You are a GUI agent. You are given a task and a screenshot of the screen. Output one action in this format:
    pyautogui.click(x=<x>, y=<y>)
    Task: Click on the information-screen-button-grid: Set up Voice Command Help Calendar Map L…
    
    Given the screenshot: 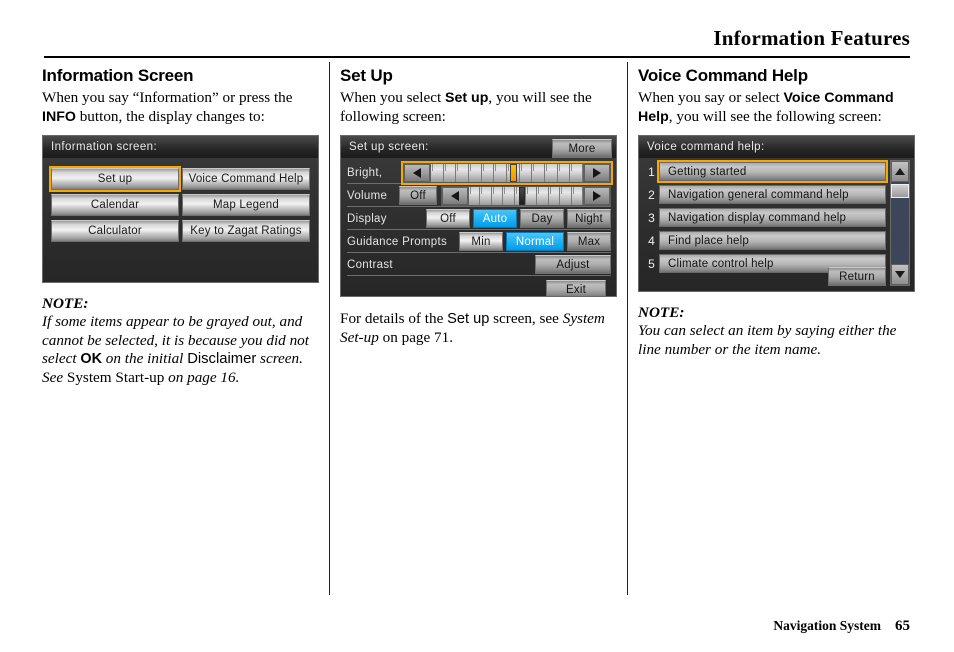 What is the action you would take?
    pyautogui.click(x=180, y=200)
    